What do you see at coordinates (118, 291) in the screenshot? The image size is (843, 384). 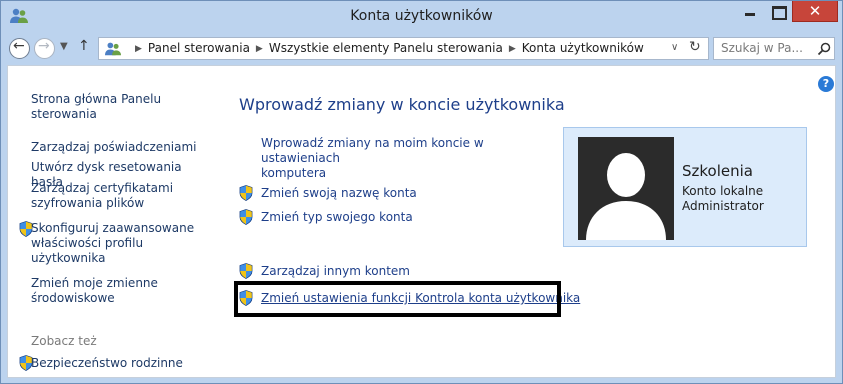 I see `sidebar-item-environment-variables: Zmień moje zmienne środowiskowe` at bounding box center [118, 291].